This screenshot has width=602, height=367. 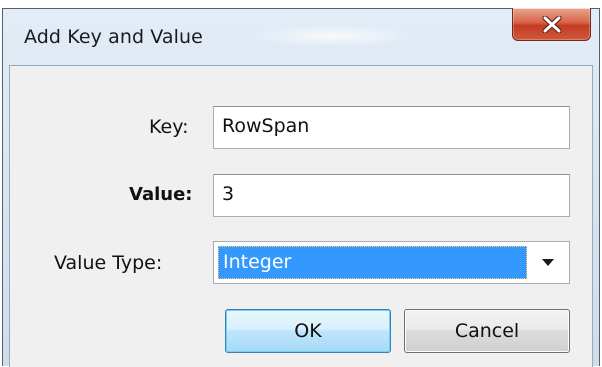 I want to click on dropdown-button, so click(x=548, y=262).